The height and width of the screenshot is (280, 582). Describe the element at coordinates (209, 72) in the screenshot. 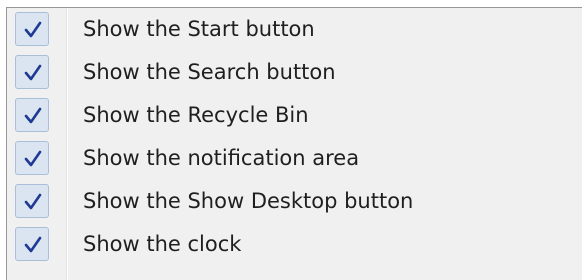

I see `menu-item-label: Show the Search button` at that location.